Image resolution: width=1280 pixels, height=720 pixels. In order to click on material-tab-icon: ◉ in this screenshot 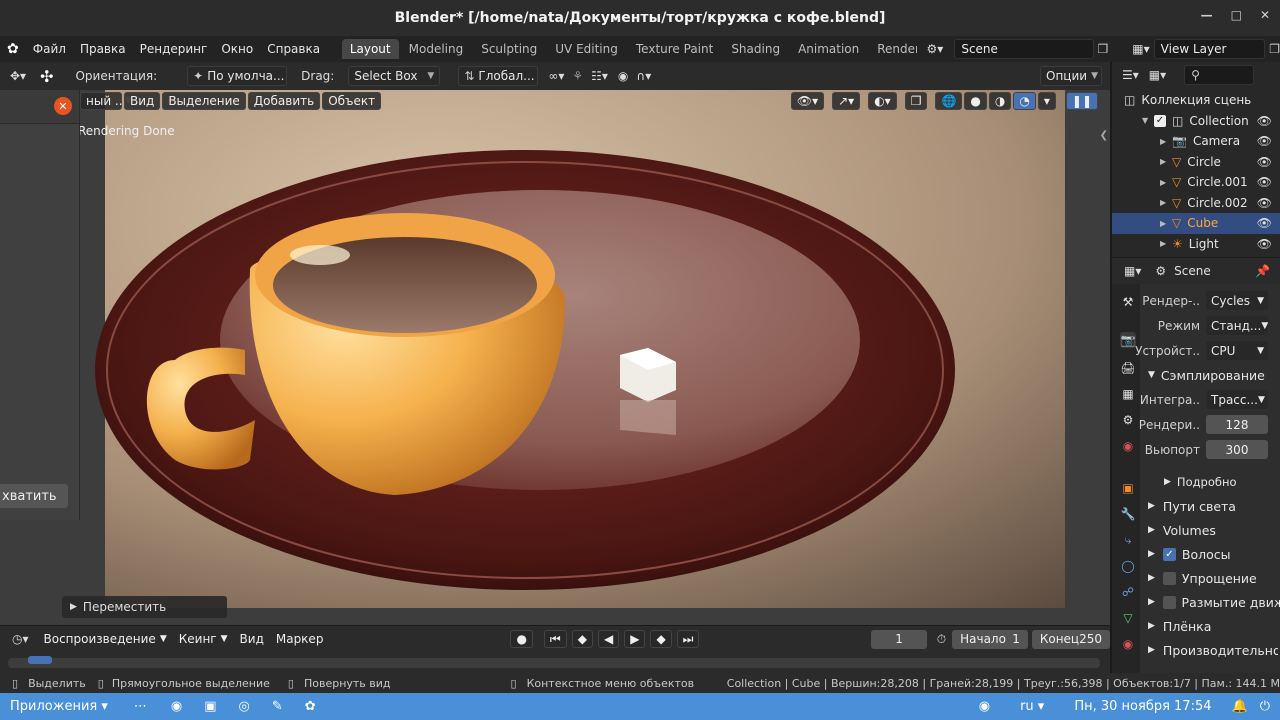, I will do `click(1128, 644)`.